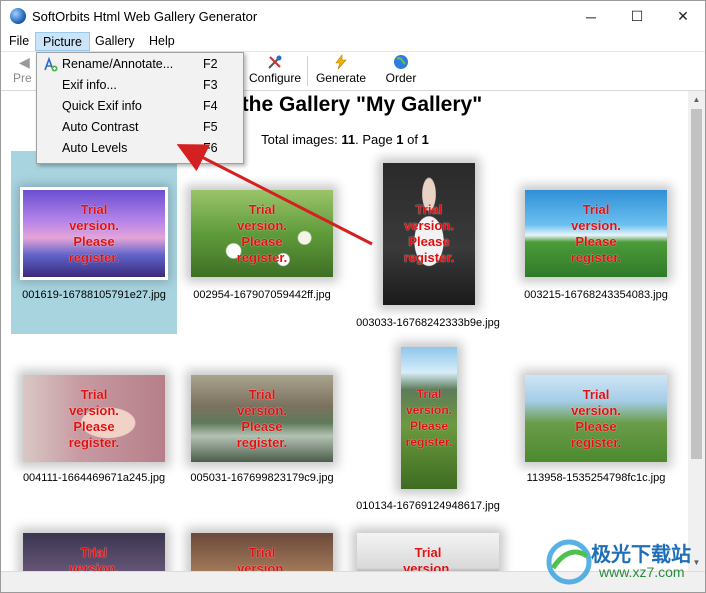 The image size is (706, 593). Describe the element at coordinates (696, 284) in the screenshot. I see `scrollbar-thumb` at that location.